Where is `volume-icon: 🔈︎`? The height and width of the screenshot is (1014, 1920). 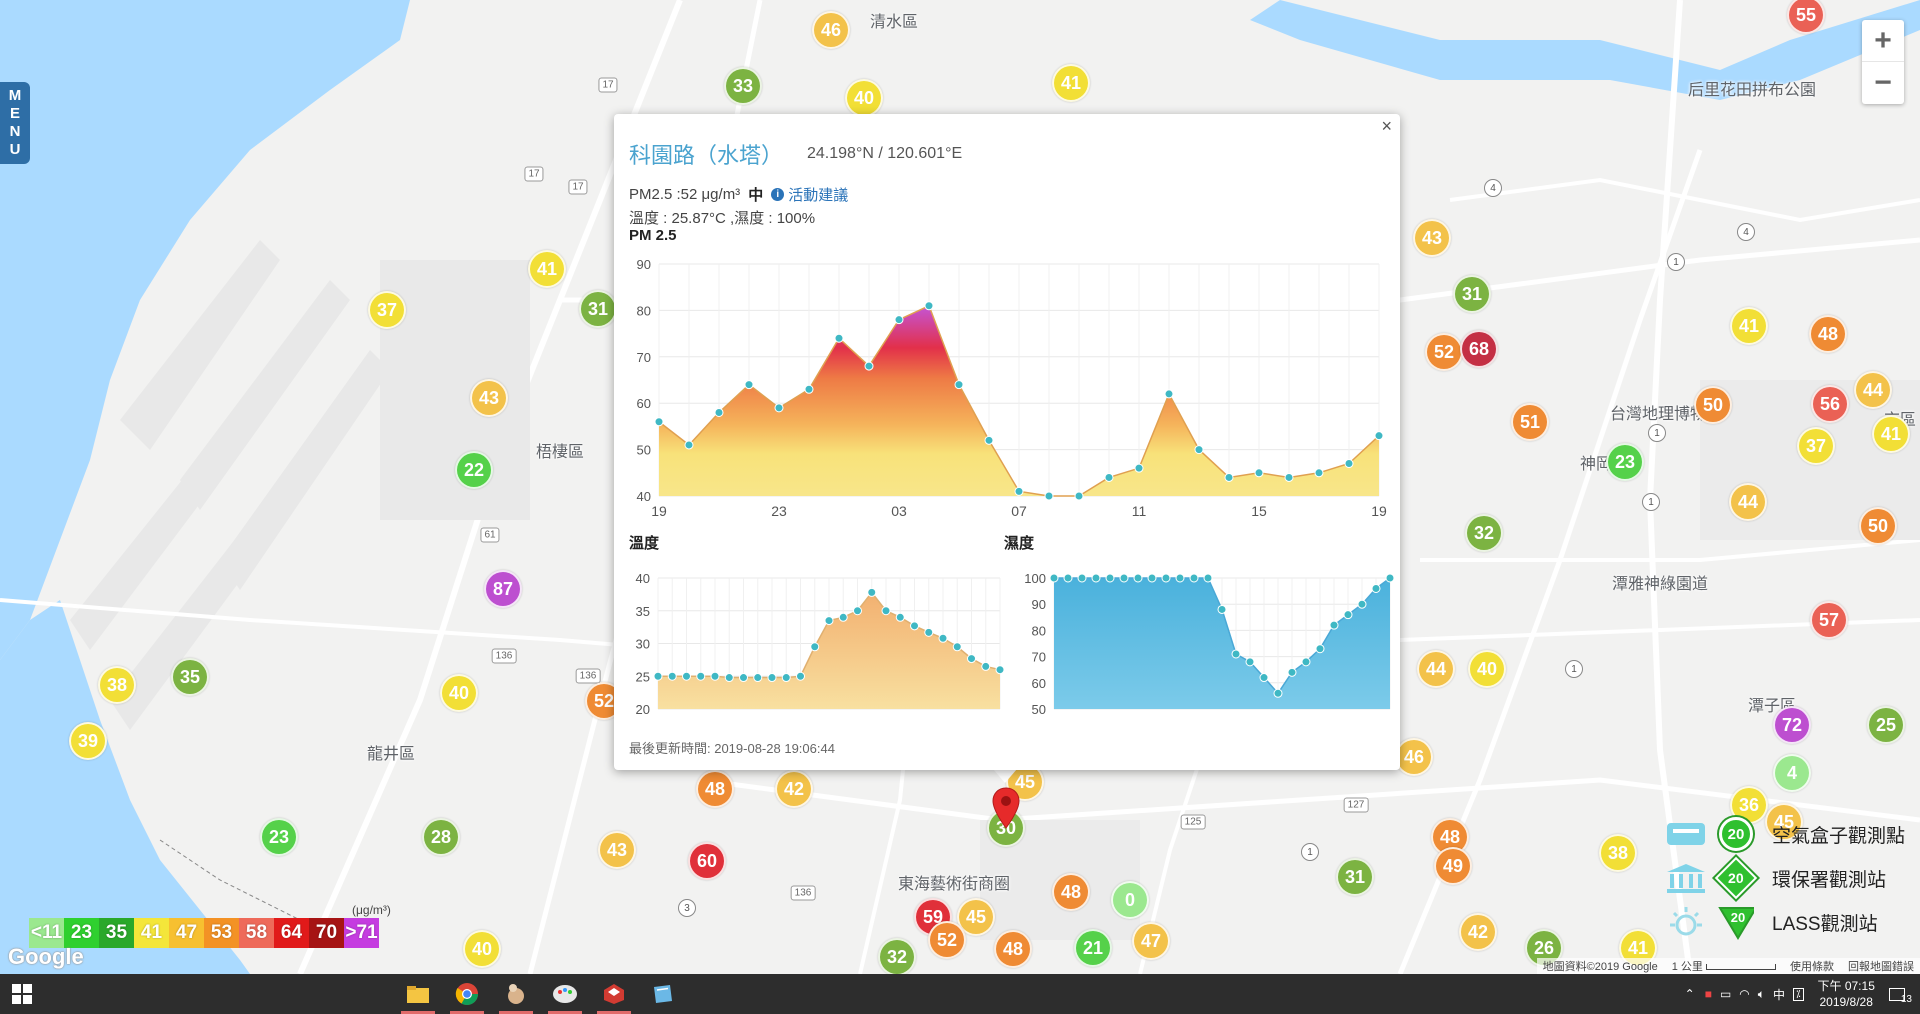 volume-icon: 🔈︎ is located at coordinates (1761, 994).